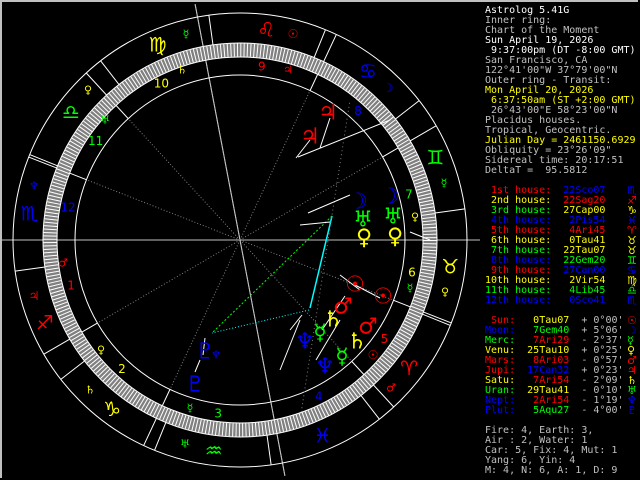 The width and height of the screenshot is (640, 480). I want to click on zodiac-sign-icon: ♑, so click(112, 409).